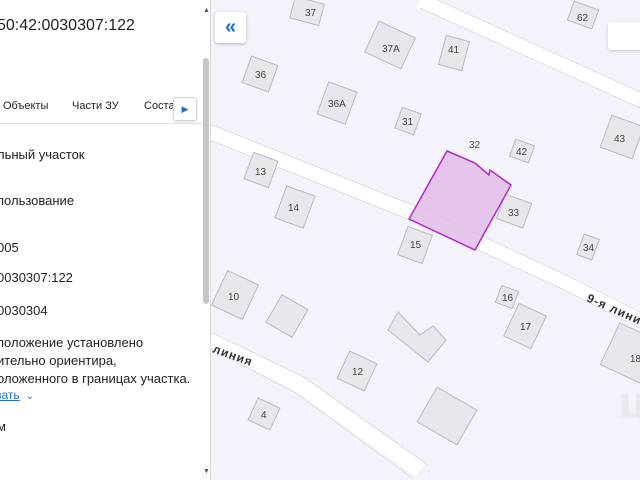  I want to click on svg-text: 37А, so click(391, 49).